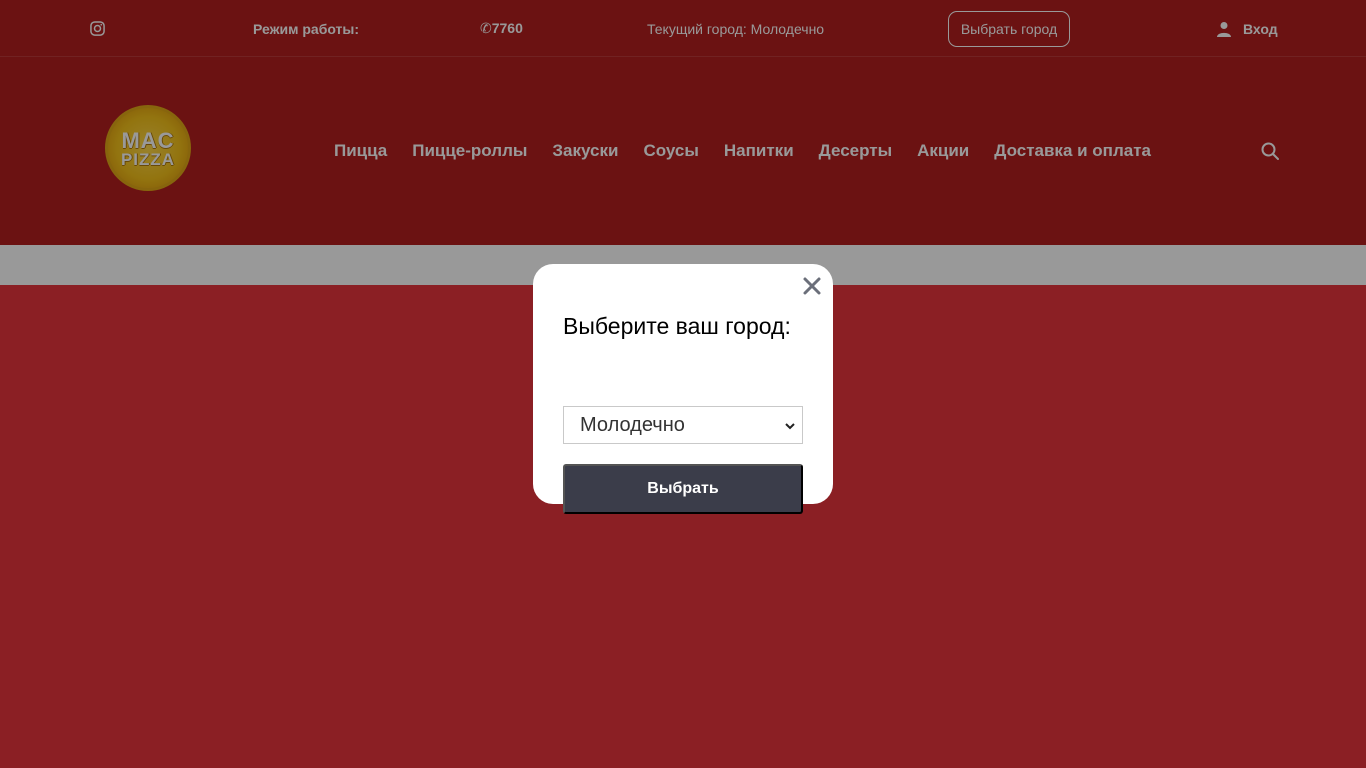 Image resolution: width=1366 pixels, height=768 pixels. What do you see at coordinates (632, 424) in the screenshot?
I see `city-select-value: Молодечно` at bounding box center [632, 424].